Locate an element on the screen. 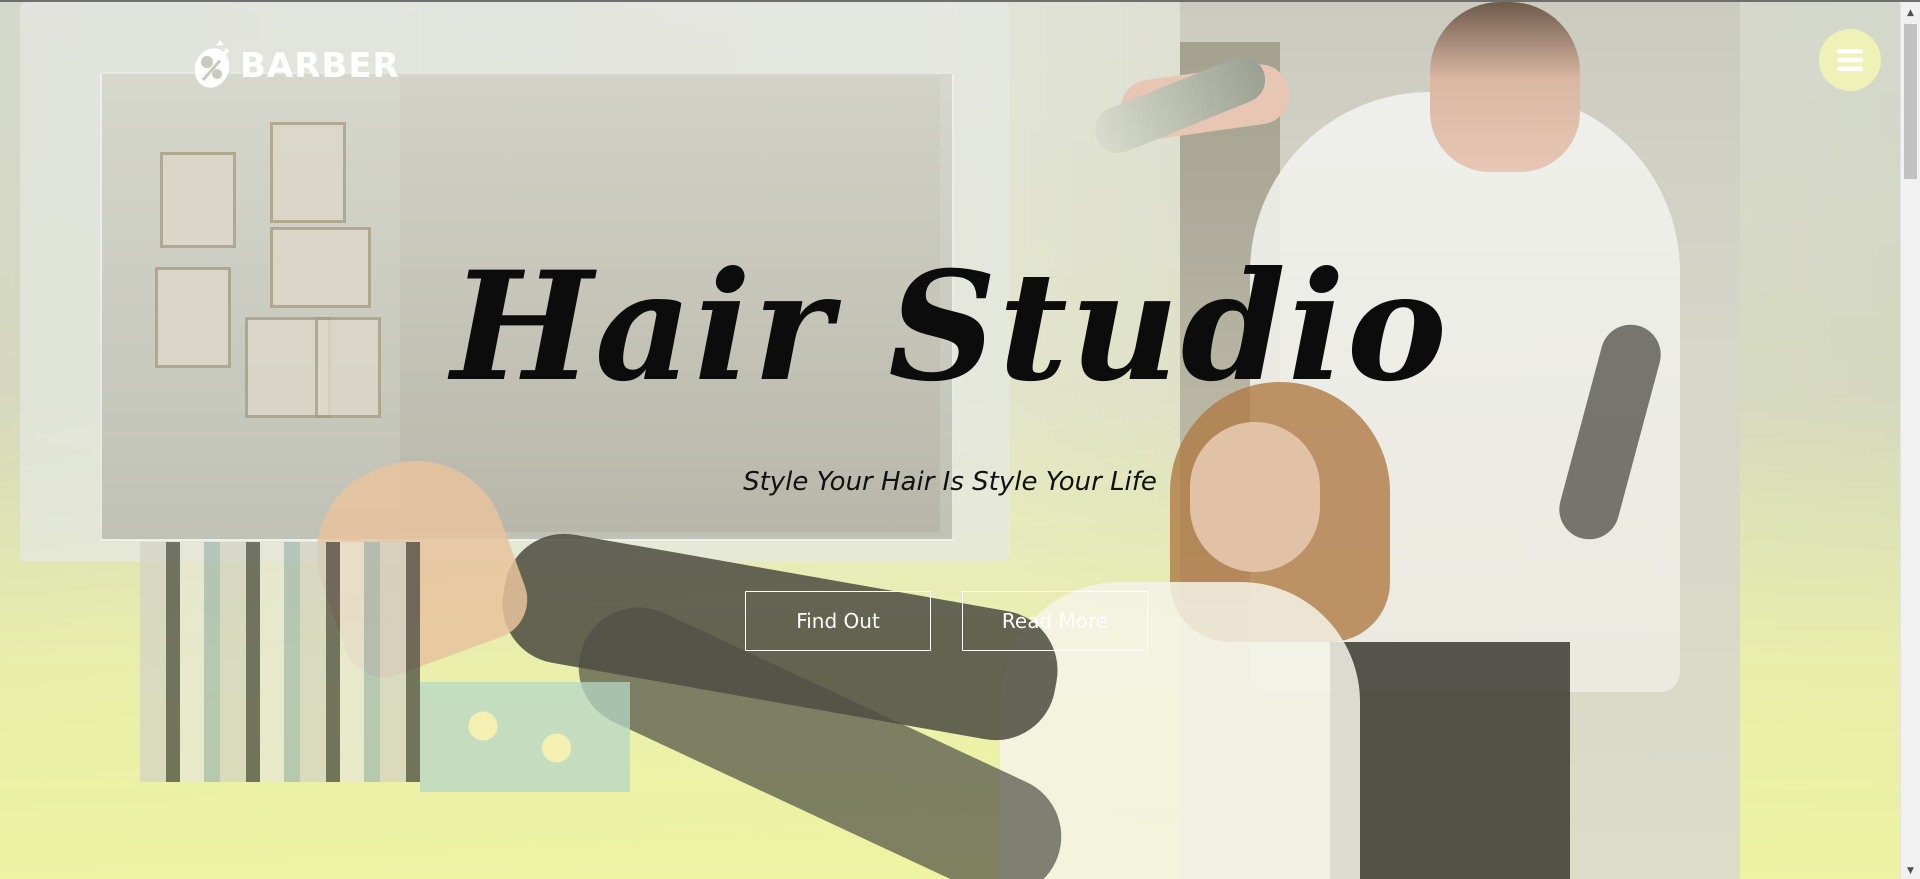 The image size is (1920, 879). client-face is located at coordinates (1255, 497).